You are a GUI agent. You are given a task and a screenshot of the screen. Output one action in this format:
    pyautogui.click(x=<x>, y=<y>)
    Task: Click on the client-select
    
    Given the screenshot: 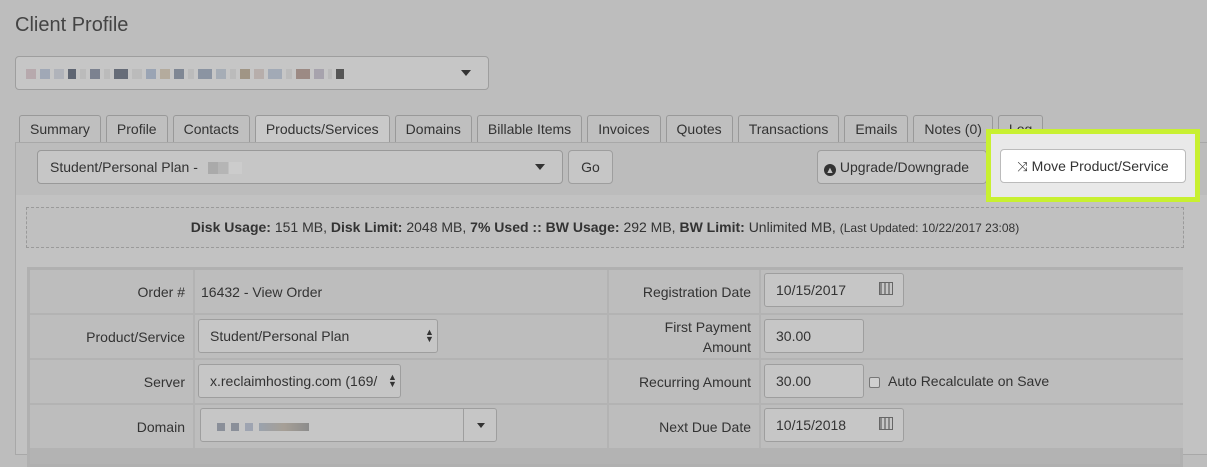 What is the action you would take?
    pyautogui.click(x=252, y=73)
    